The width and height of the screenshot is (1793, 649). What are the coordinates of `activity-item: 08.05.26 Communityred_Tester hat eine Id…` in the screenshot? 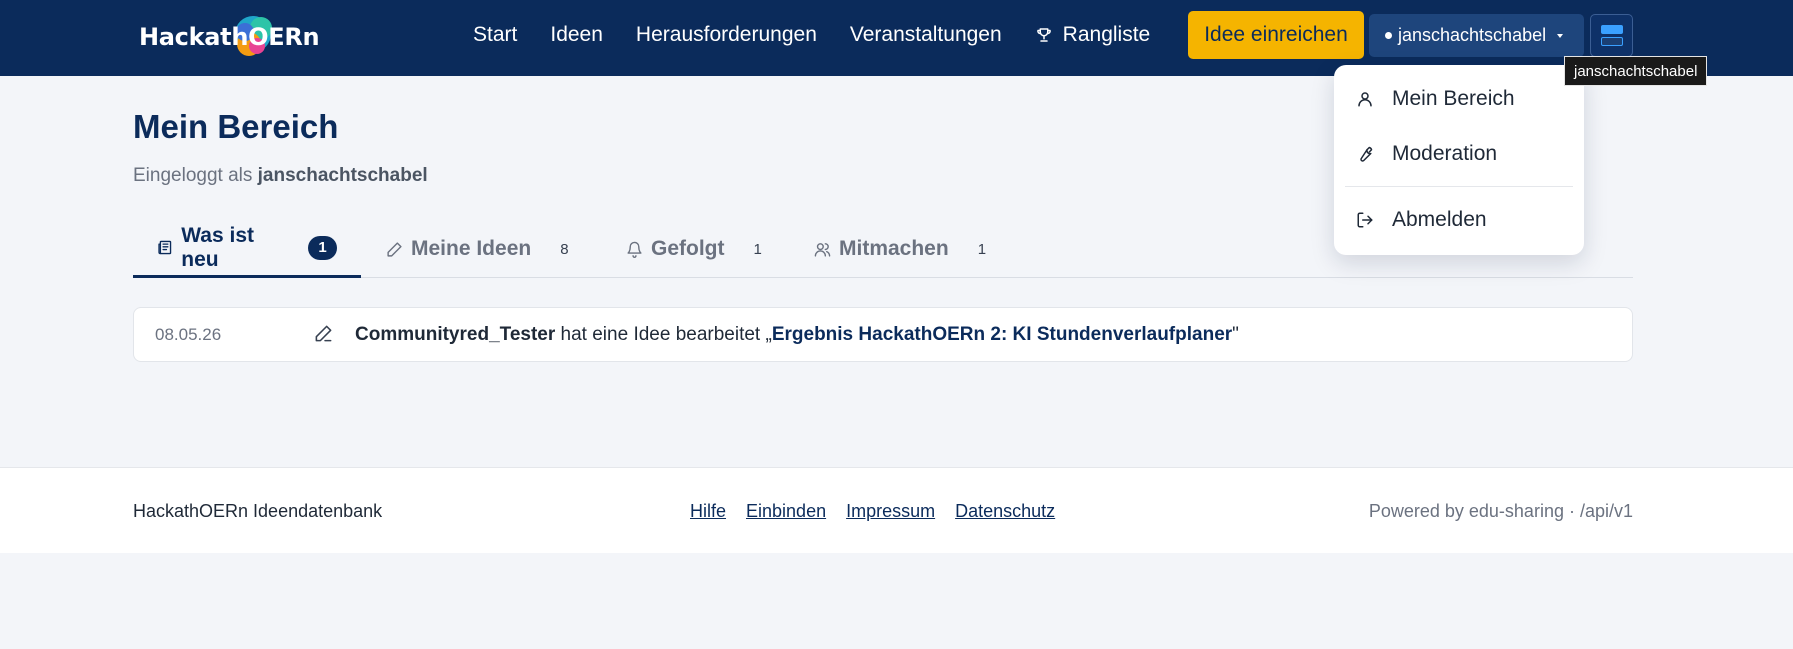 It's located at (883, 334).